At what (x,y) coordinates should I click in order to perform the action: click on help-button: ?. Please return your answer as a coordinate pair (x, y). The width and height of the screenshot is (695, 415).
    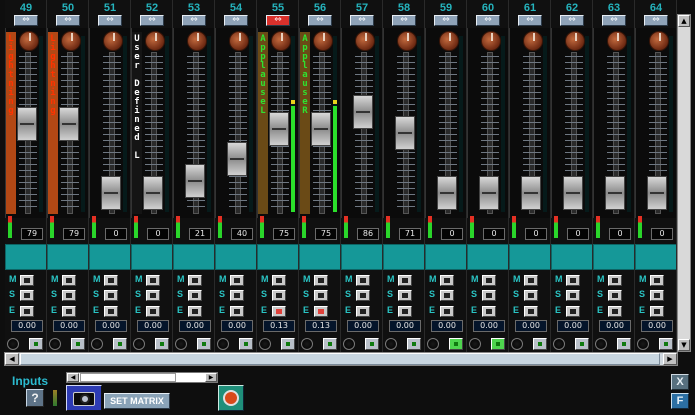
    Looking at the image, I should click on (35, 398).